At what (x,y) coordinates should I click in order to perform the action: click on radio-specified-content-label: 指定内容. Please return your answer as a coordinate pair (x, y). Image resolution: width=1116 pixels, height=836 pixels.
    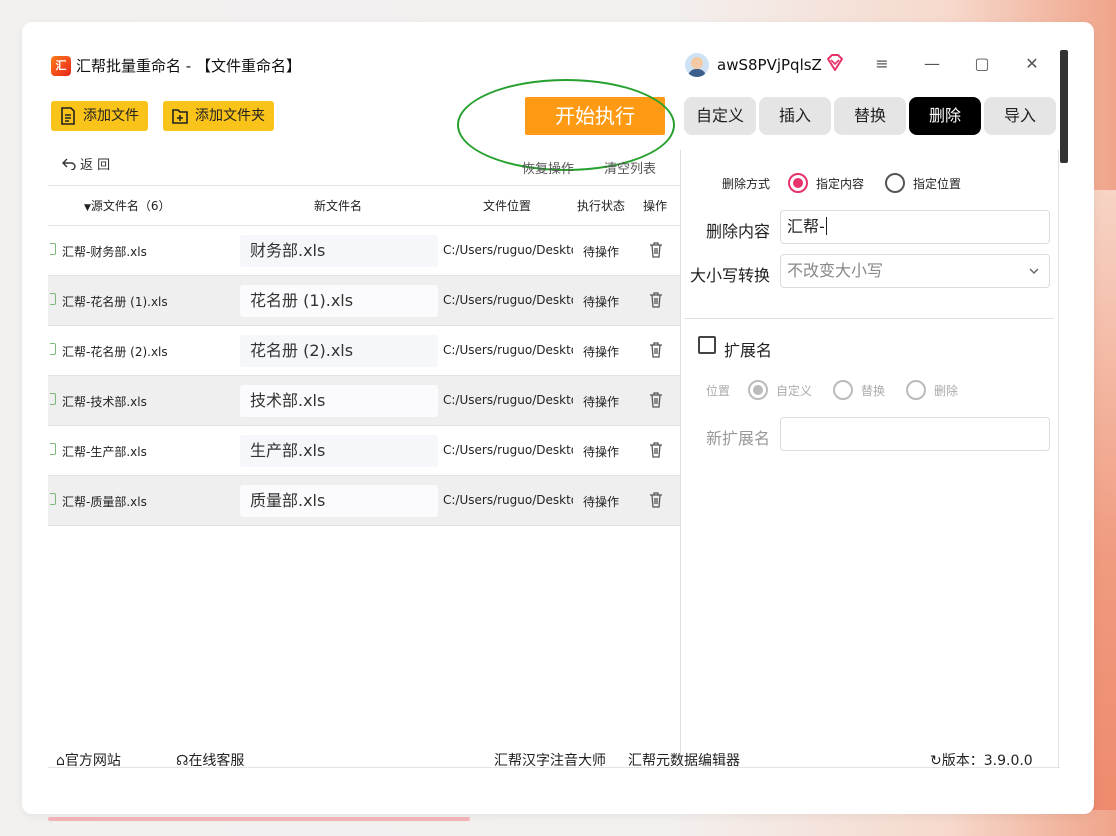
    Looking at the image, I should click on (840, 183).